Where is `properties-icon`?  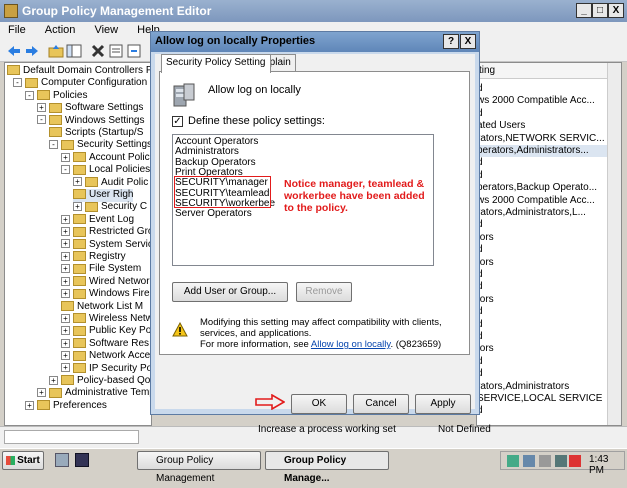
properties-icon is located at coordinates (116, 51).